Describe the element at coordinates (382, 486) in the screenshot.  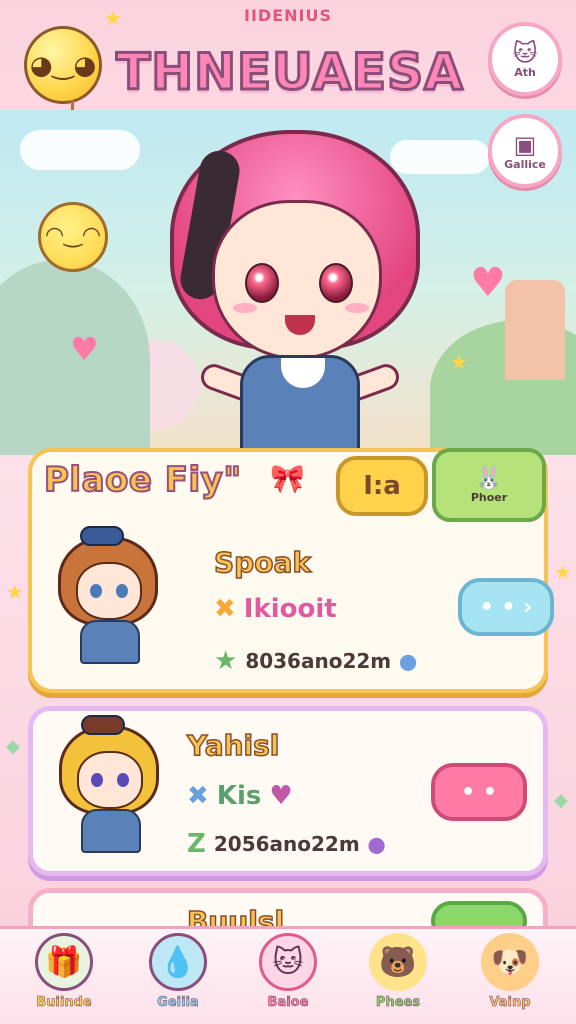
I see `filter-pill-button: I:a` at that location.